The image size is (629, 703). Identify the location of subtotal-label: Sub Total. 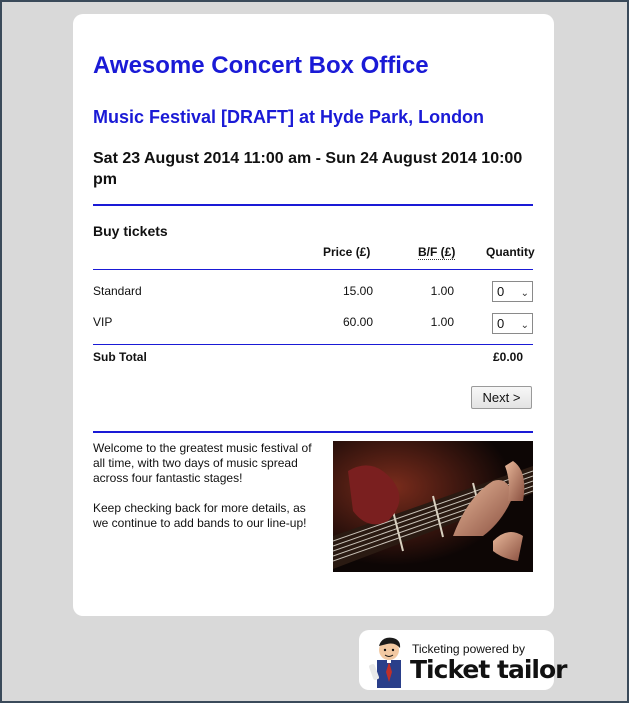
(120, 357).